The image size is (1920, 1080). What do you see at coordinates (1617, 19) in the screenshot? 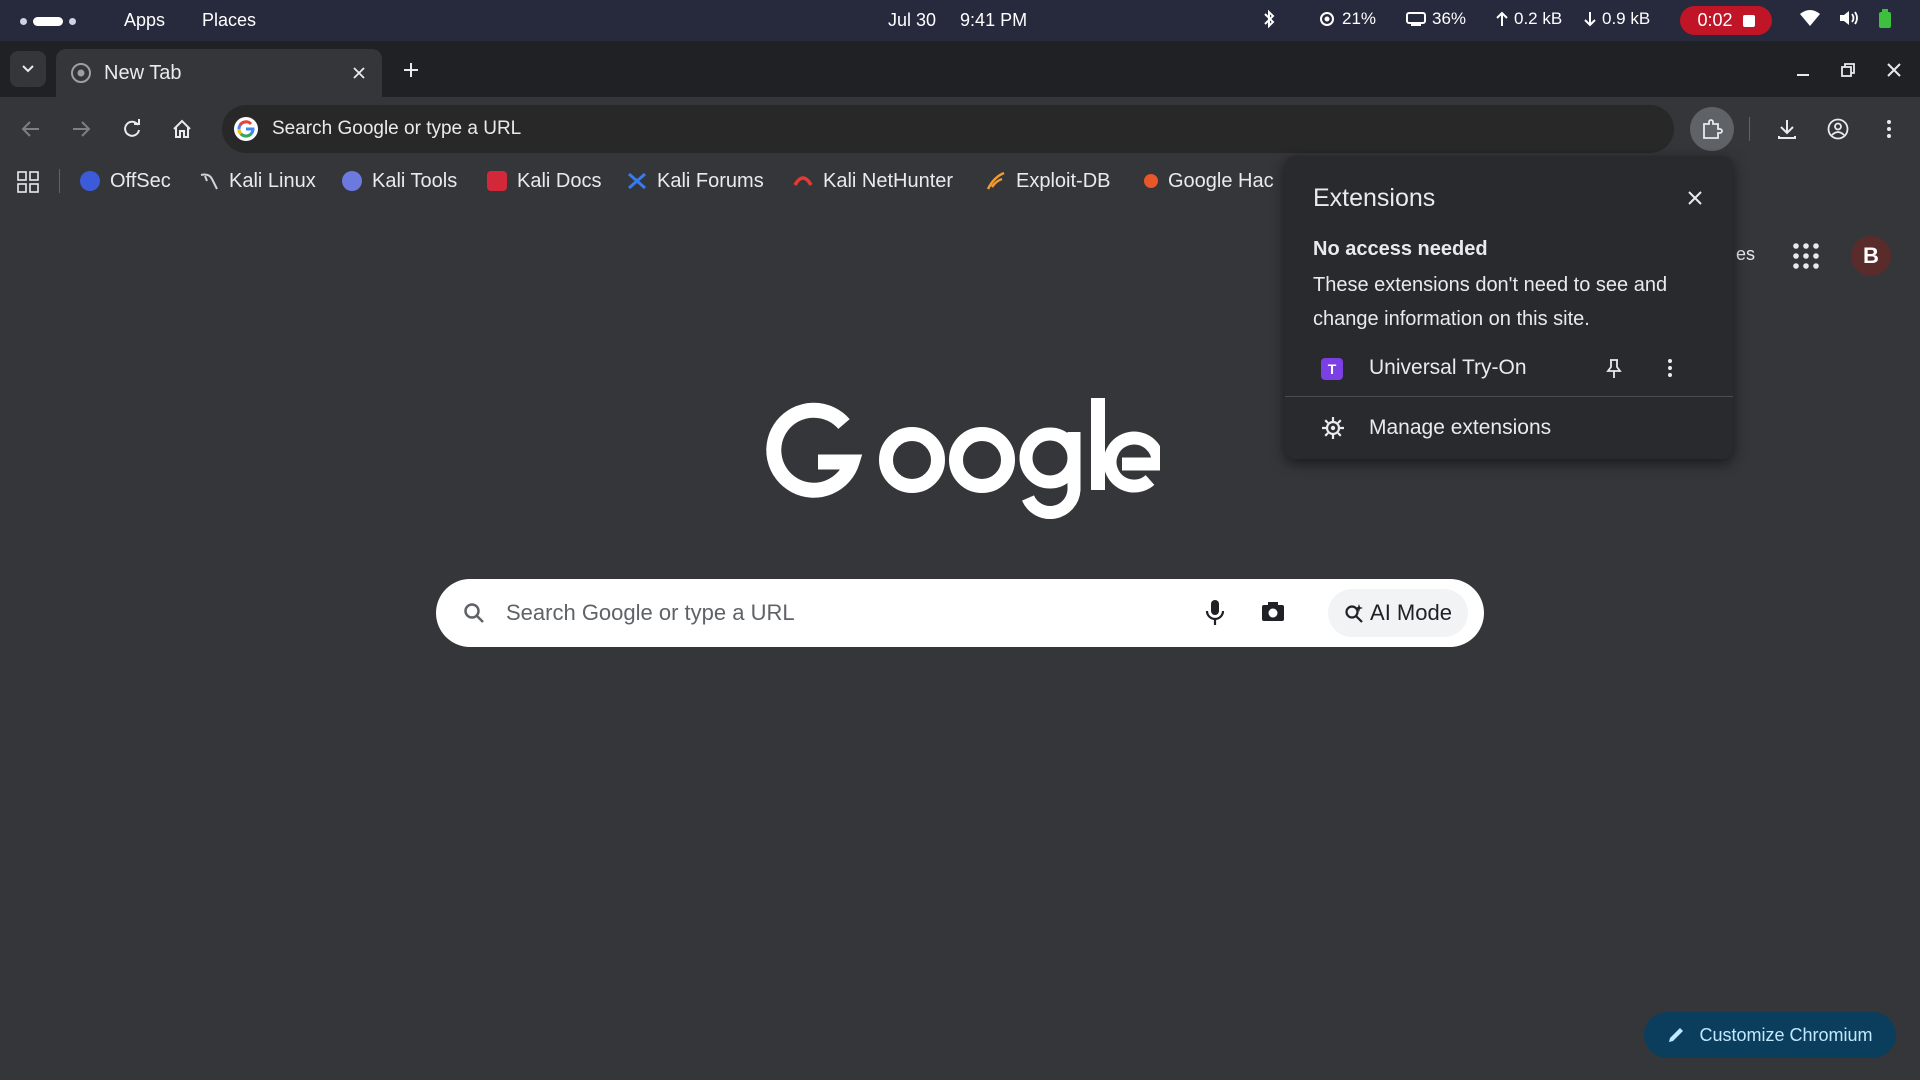
I see `download-indicator: 0.9 kB` at bounding box center [1617, 19].